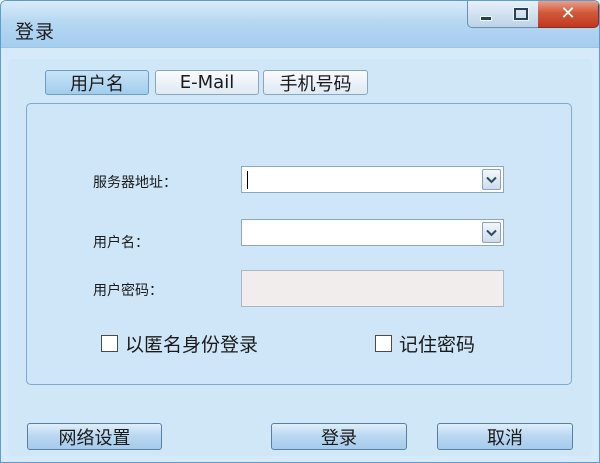 This screenshot has width=600, height=463. I want to click on remember-password-label: 记住密码, so click(437, 343).